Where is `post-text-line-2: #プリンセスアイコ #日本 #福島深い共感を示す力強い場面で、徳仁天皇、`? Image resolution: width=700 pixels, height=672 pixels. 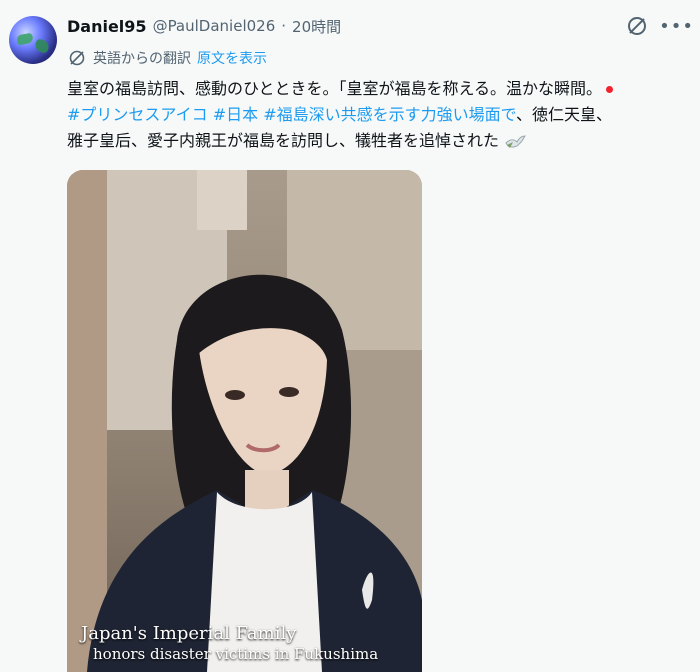
post-text-line-2: #プリンセスアイコ #日本 #福島深い共感を示す力強い場面で、徳仁天皇、 is located at coordinates (383, 115).